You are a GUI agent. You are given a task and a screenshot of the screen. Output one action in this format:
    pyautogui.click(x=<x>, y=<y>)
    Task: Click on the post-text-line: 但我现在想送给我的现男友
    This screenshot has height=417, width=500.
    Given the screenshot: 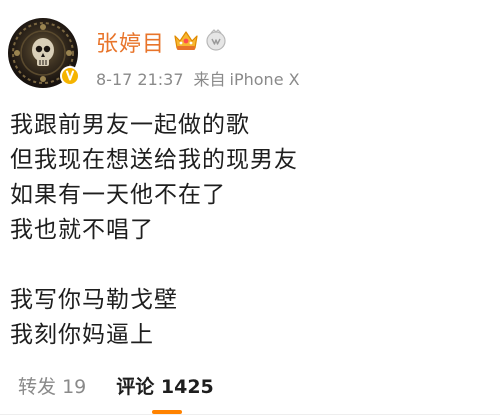 What is the action you would take?
    pyautogui.click(x=154, y=160)
    